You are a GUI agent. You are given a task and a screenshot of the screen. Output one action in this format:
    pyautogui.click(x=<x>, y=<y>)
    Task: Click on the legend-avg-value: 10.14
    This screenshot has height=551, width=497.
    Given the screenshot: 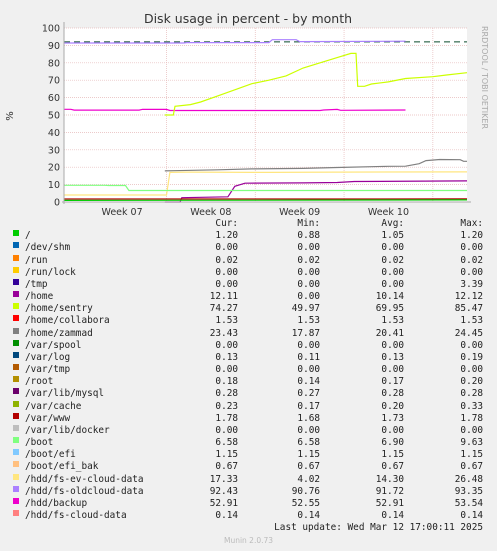 What is the action you would take?
    pyautogui.click(x=389, y=297)
    